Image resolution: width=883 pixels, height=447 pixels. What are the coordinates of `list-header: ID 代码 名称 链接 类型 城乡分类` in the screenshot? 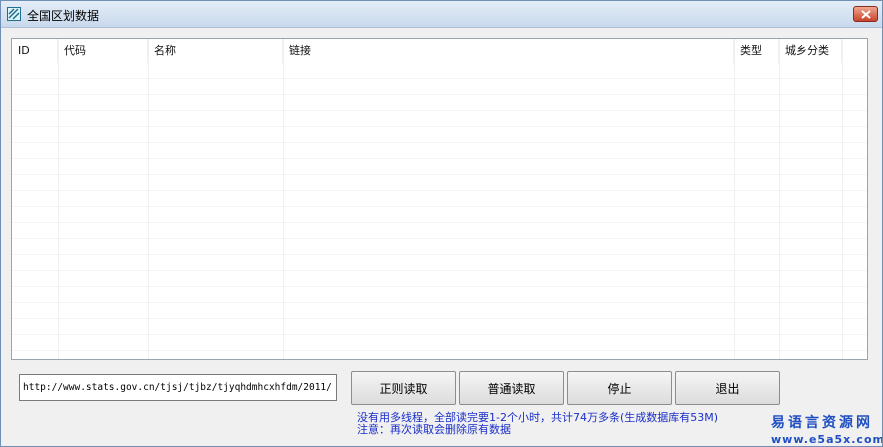 It's located at (439, 51).